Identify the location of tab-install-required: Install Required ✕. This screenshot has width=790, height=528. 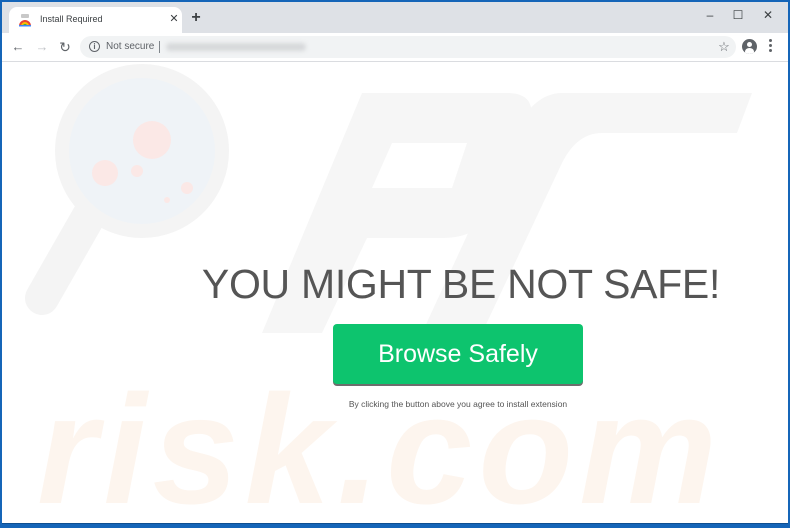
(95, 20).